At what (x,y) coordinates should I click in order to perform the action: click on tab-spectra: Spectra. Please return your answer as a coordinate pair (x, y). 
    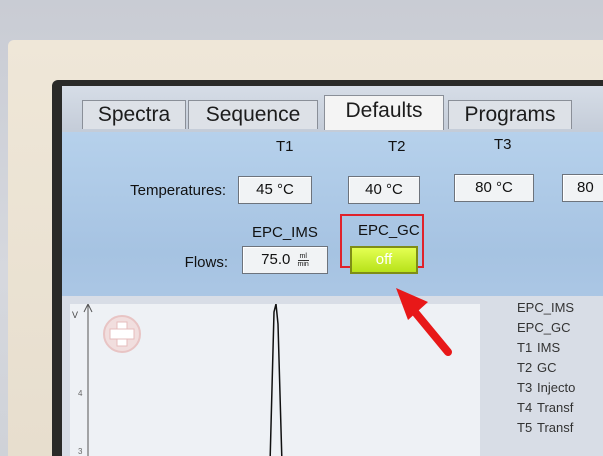
    Looking at the image, I should click on (134, 114).